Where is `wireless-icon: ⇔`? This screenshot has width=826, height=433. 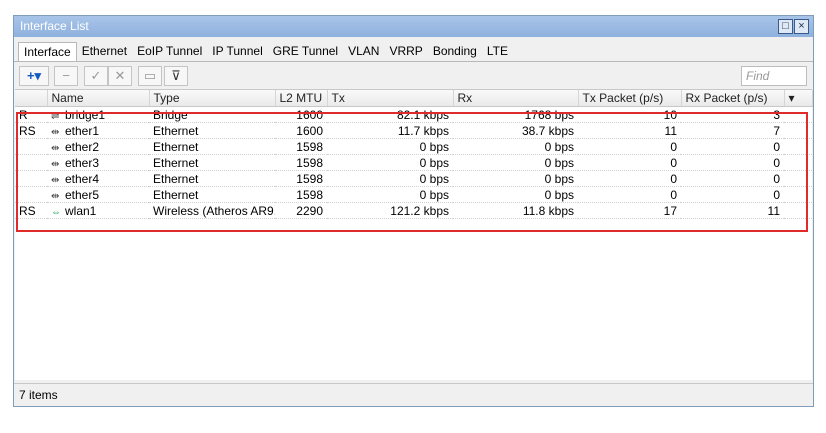 wireless-icon: ⇔ is located at coordinates (56, 212).